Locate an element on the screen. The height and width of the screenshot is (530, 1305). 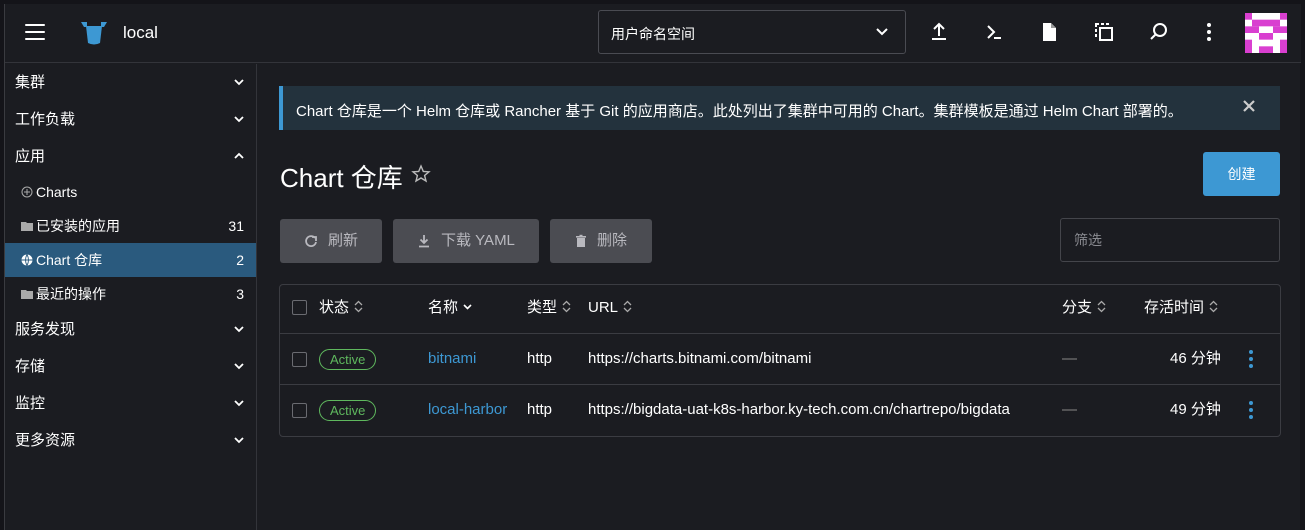
sidebar-item-label: Chart 仓库 is located at coordinates (69, 260).